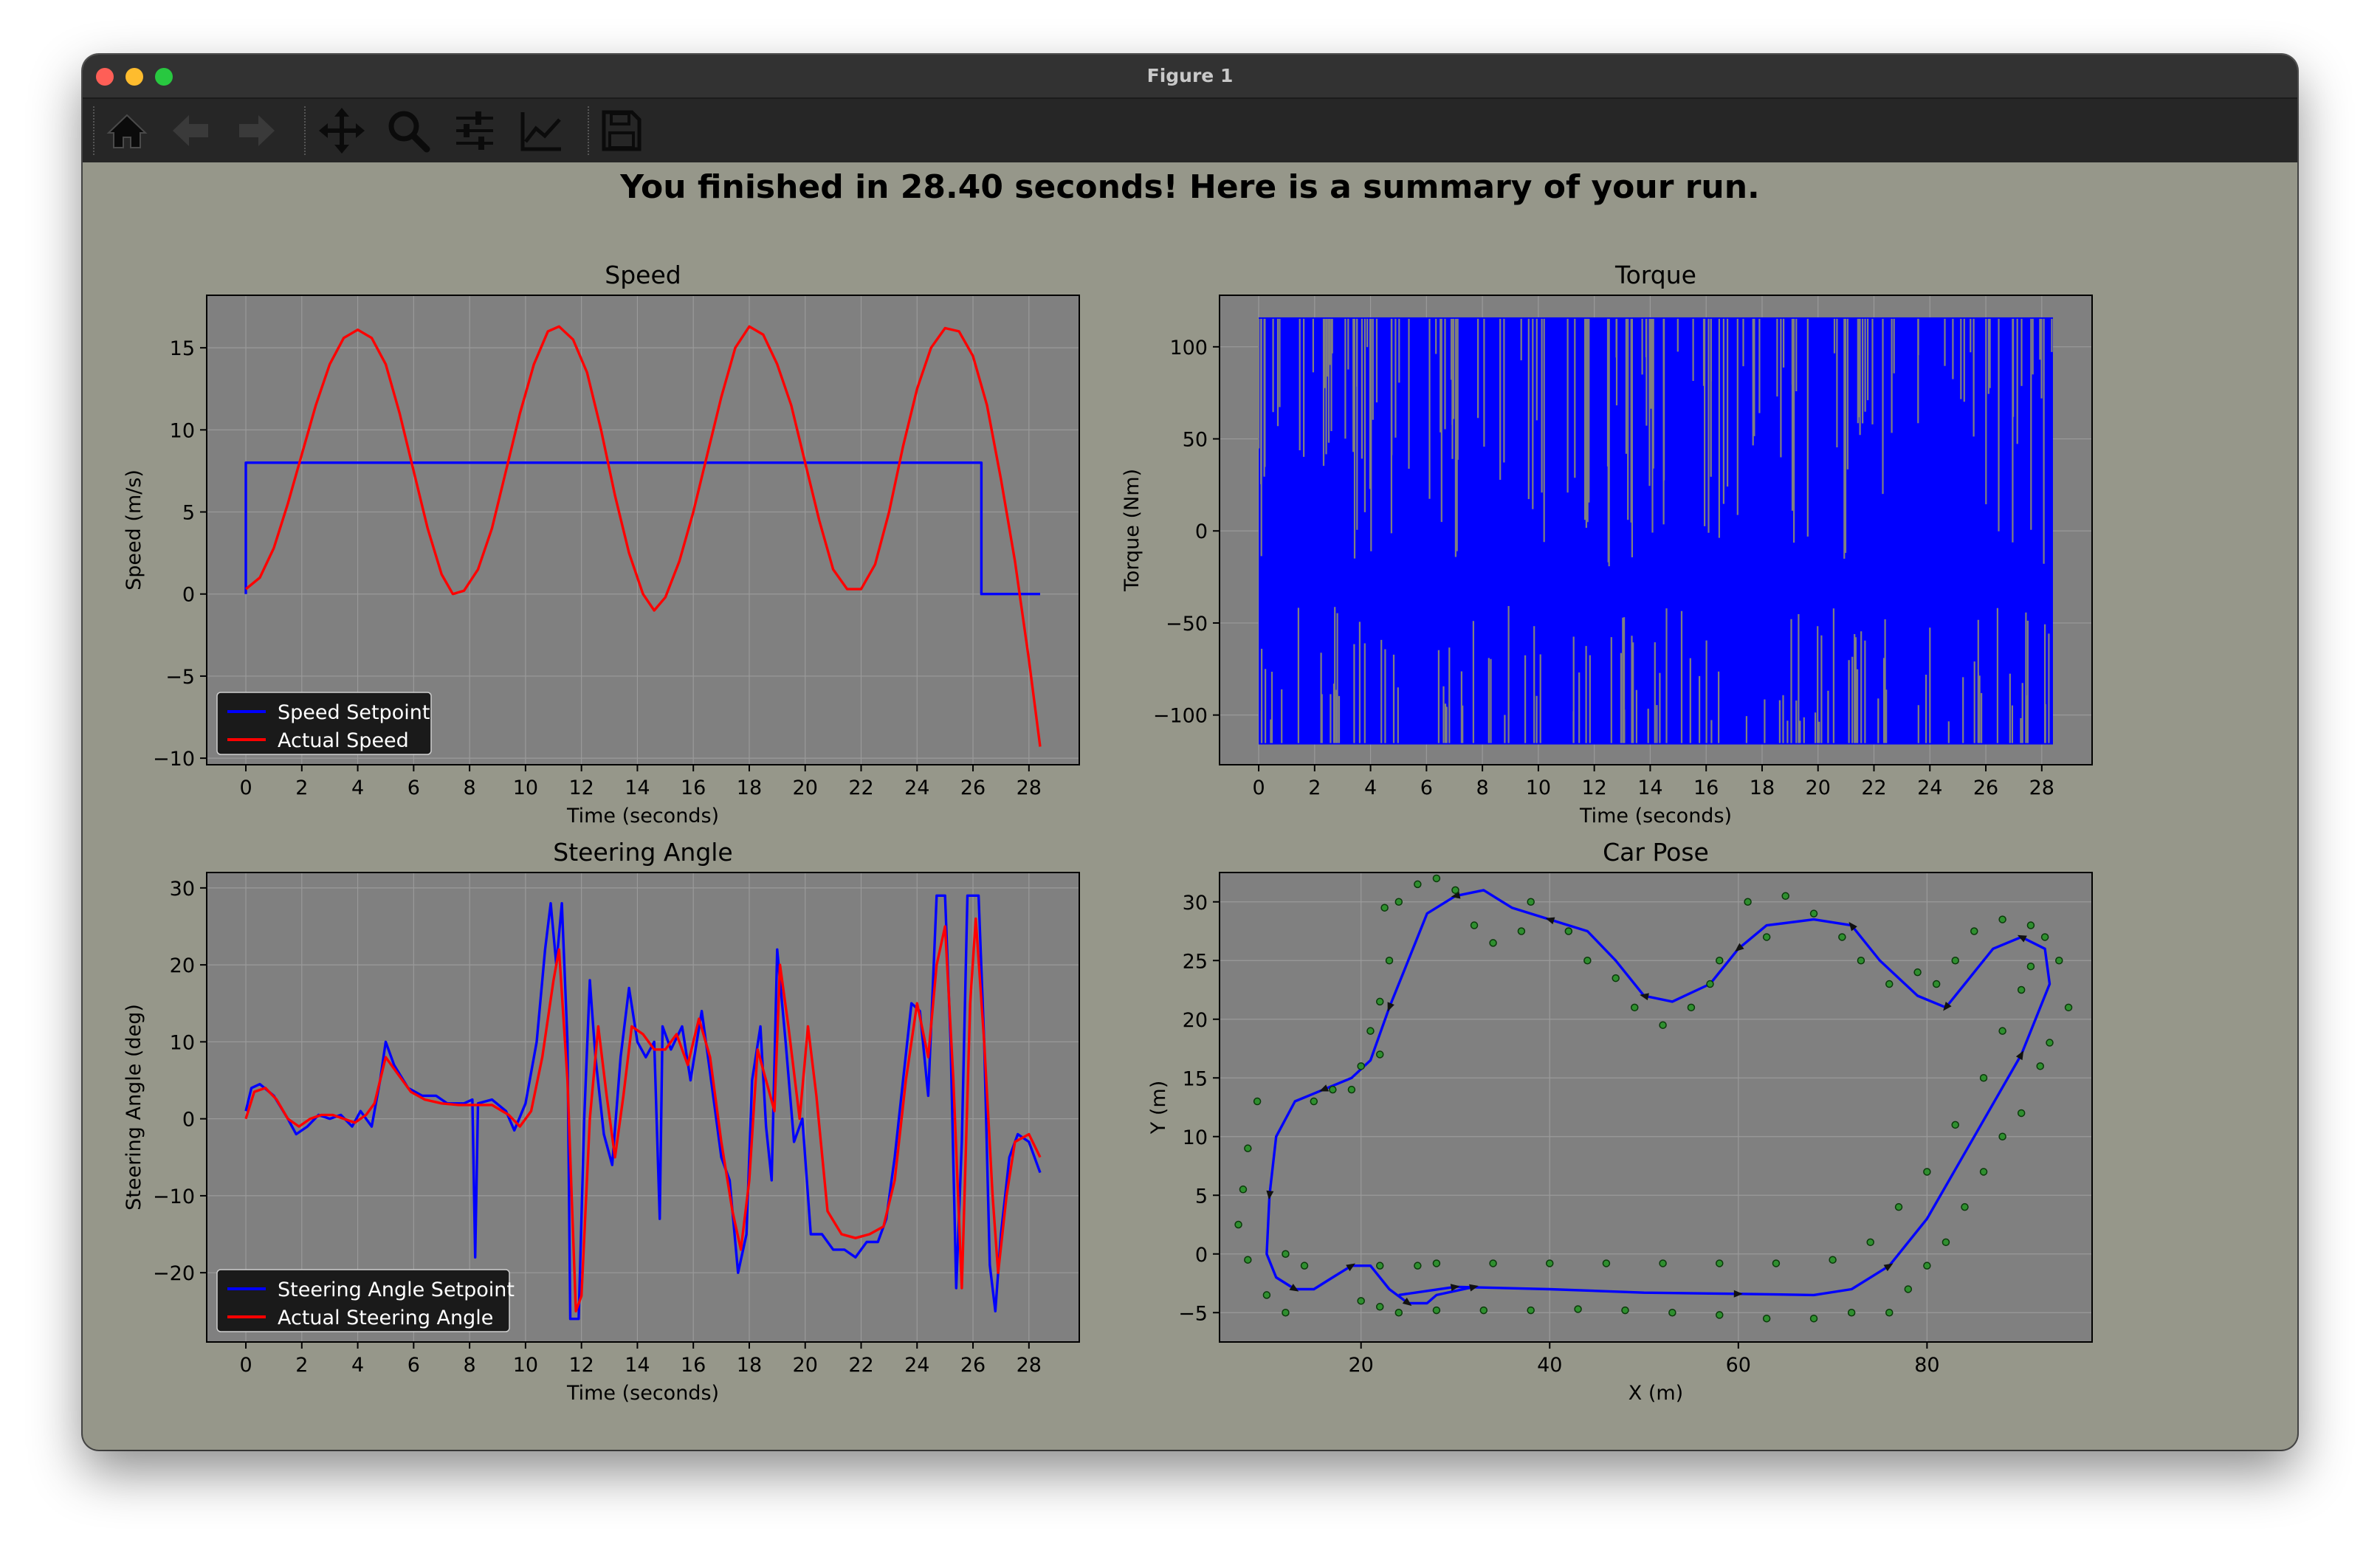  What do you see at coordinates (1656, 1107) in the screenshot?
I see `axes-background` at bounding box center [1656, 1107].